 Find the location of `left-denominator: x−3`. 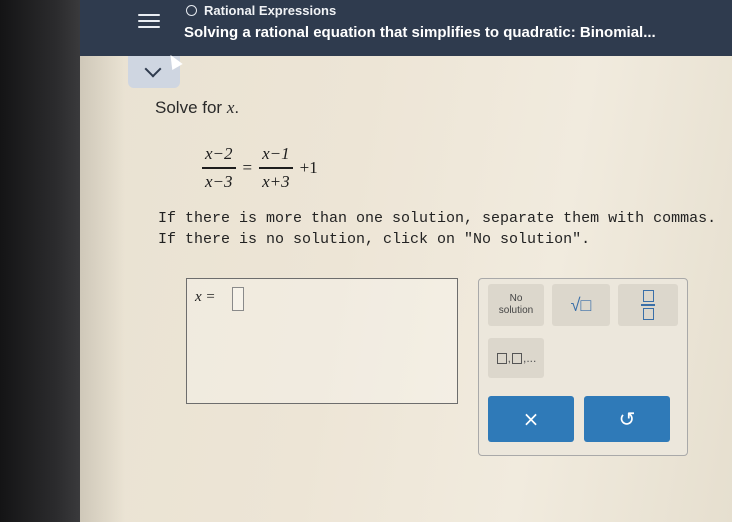

left-denominator: x−3 is located at coordinates (219, 181).